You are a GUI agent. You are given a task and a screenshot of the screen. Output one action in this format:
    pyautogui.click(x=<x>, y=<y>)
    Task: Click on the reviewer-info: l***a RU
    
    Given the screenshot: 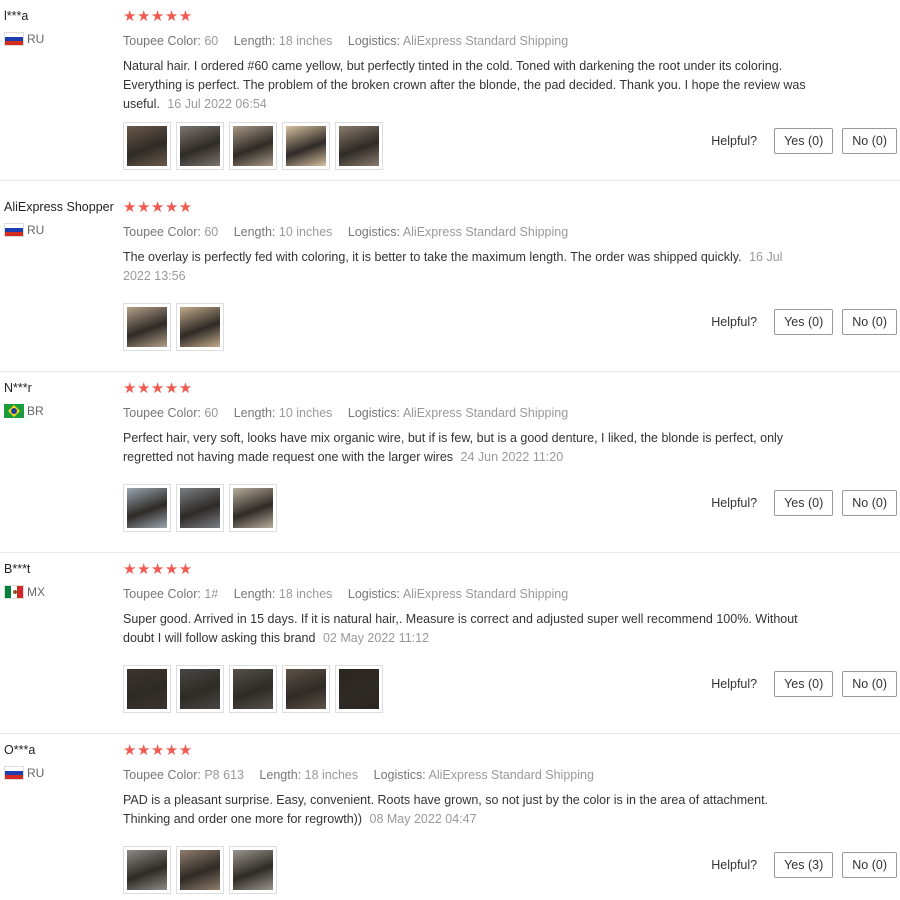 What is the action you would take?
    pyautogui.click(x=62, y=27)
    